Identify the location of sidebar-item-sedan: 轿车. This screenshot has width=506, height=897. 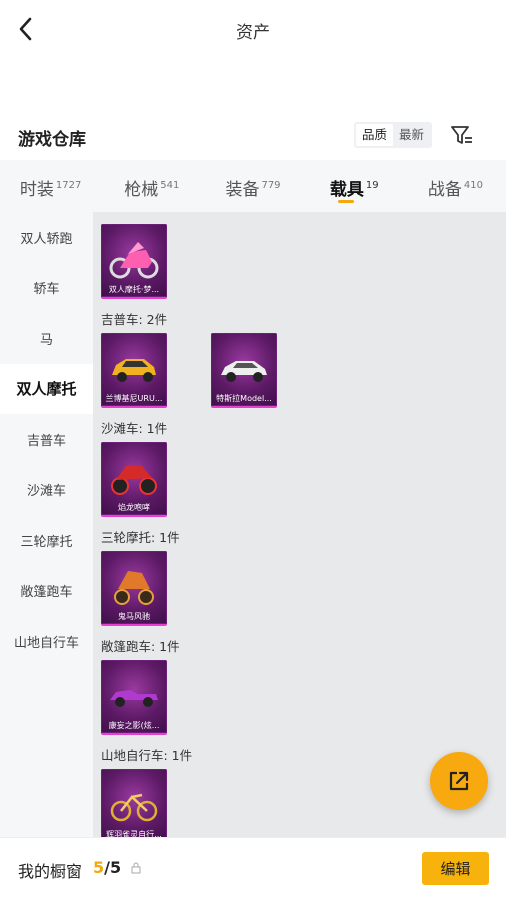
(46, 288).